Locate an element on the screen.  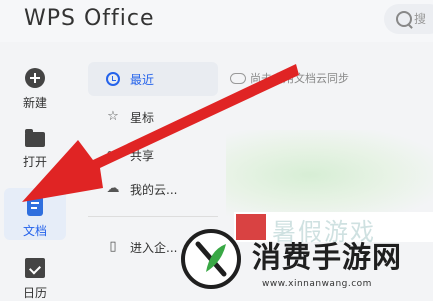
watermark-text: 消费手游网 is located at coordinates (327, 257).